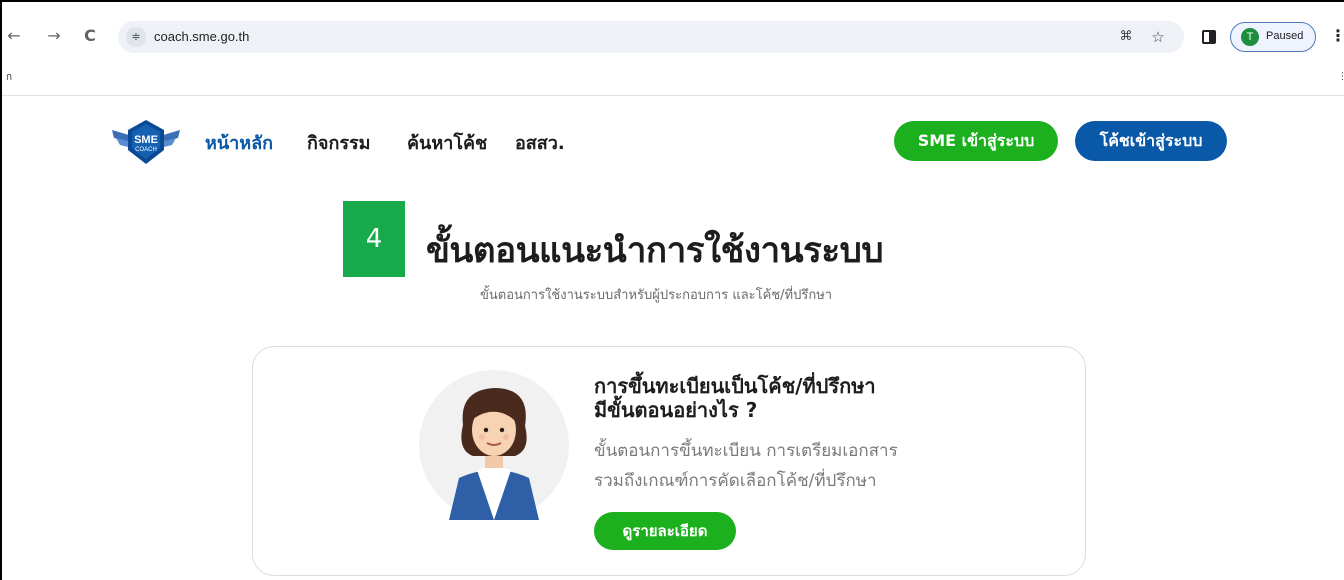 The width and height of the screenshot is (1344, 580). Describe the element at coordinates (90, 36) in the screenshot. I see `reload-icon: C` at that location.